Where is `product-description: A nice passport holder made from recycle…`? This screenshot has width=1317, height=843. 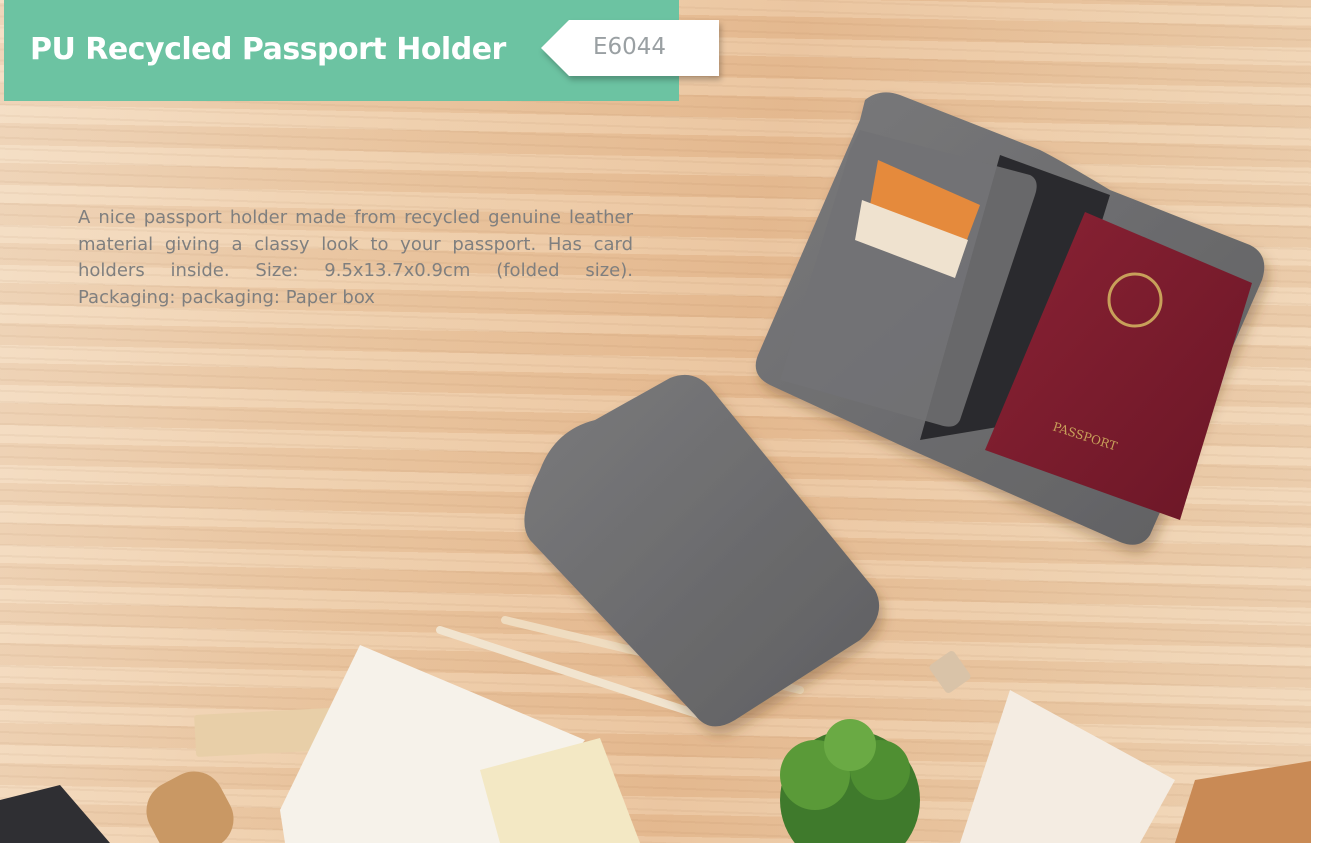 product-description: A nice passport holder made from recycle… is located at coordinates (355, 257).